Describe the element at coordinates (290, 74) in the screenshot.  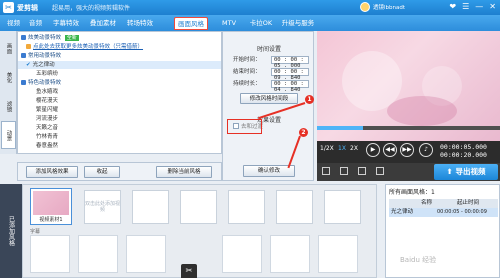
I see `end-time-input: 00 : 00 : 09 . 840` at that location.